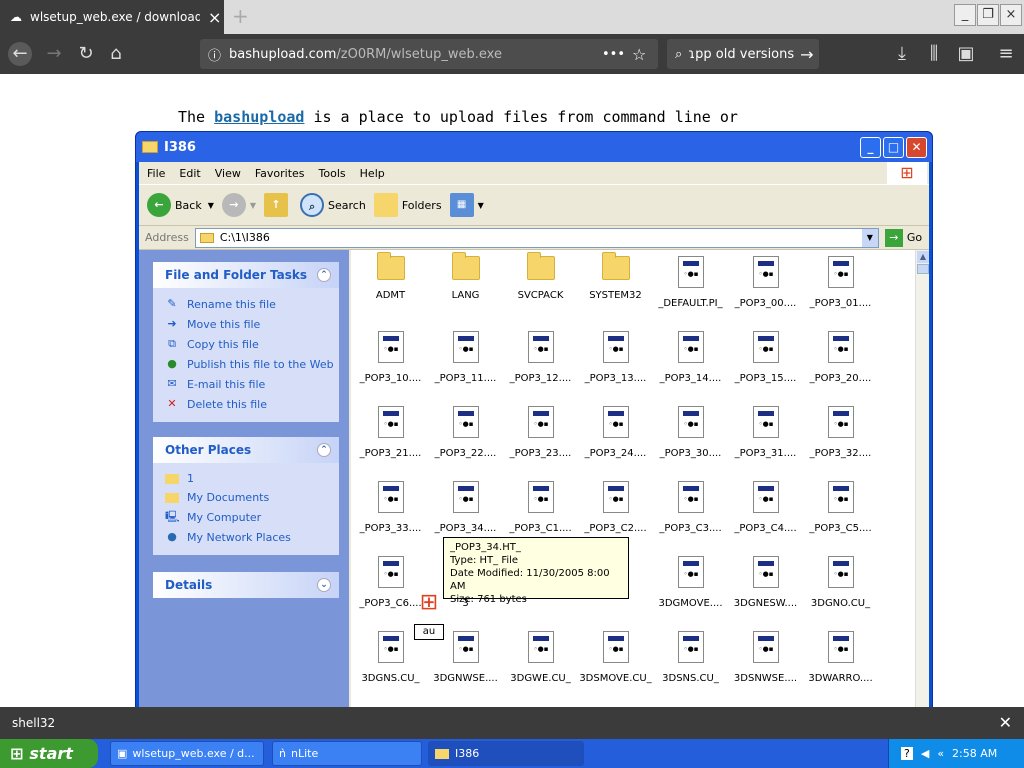 The width and height of the screenshot is (1024, 768). I want to click on folder-item: LANG, so click(465, 276).